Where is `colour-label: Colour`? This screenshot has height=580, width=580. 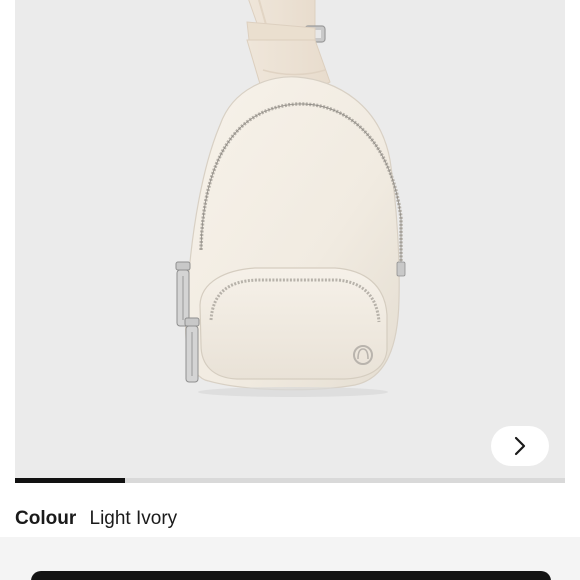
colour-label: Colour is located at coordinates (46, 518).